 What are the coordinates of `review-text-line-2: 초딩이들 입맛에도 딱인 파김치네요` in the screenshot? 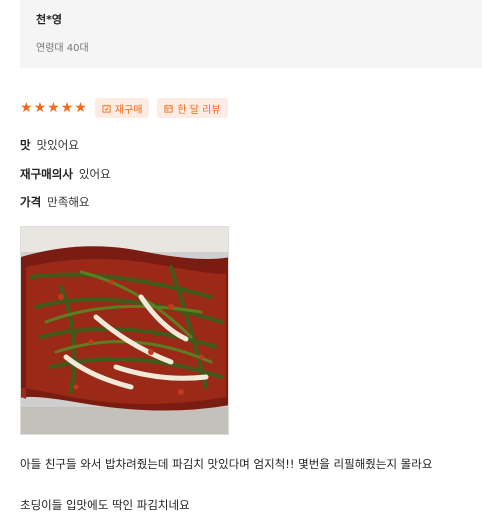 It's located at (105, 505).